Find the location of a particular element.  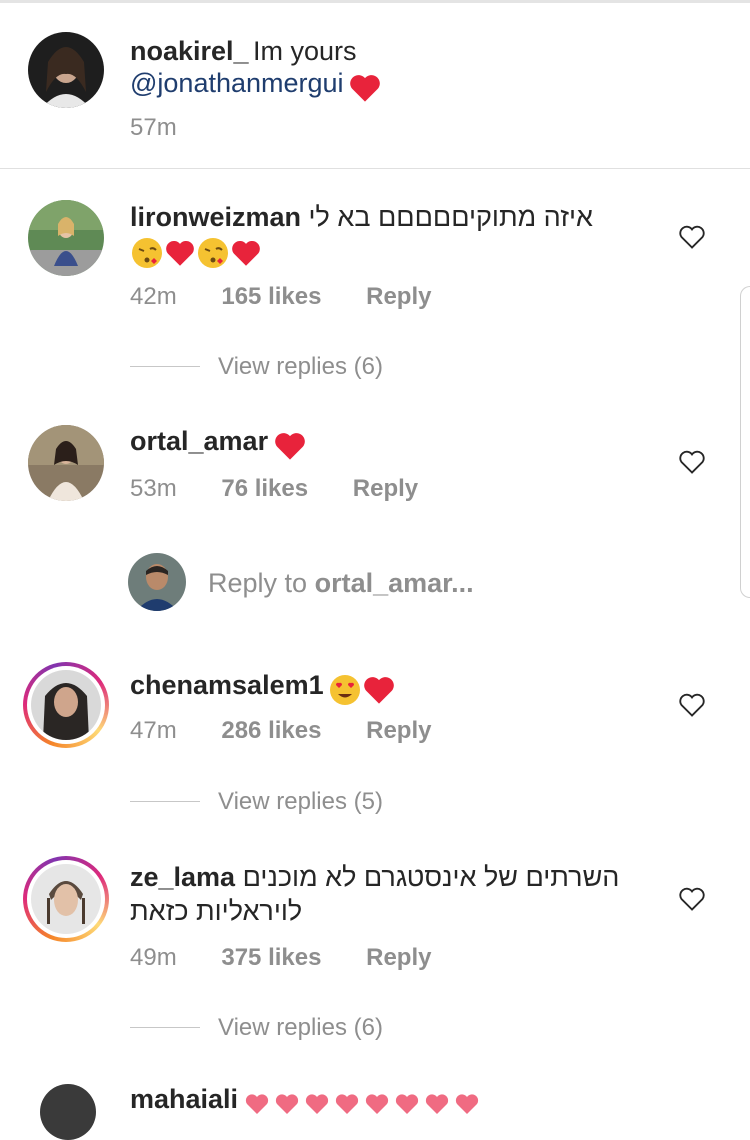

comment-1-text-line-1: איזה מתוקיםםםםם בא לי is located at coordinates (450, 217).